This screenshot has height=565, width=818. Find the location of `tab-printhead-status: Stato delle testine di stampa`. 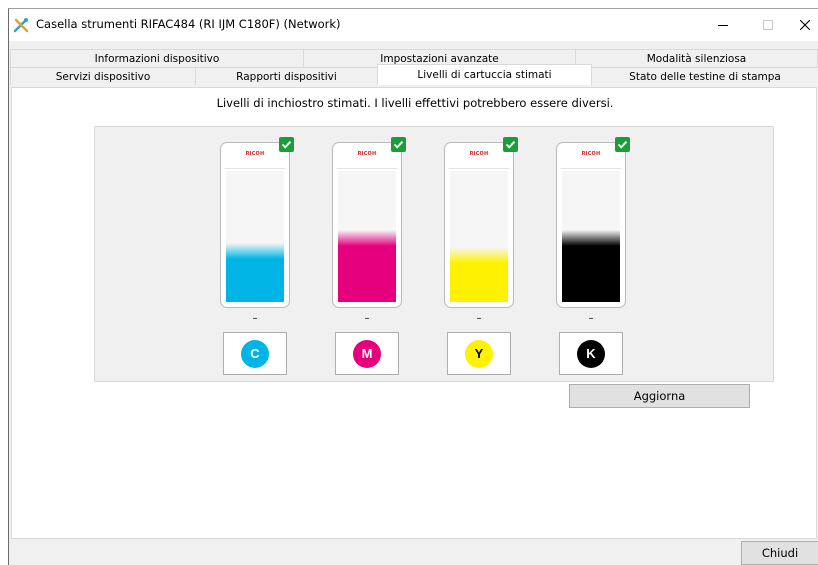

tab-printhead-status: Stato delle testine di stampa is located at coordinates (704, 76).